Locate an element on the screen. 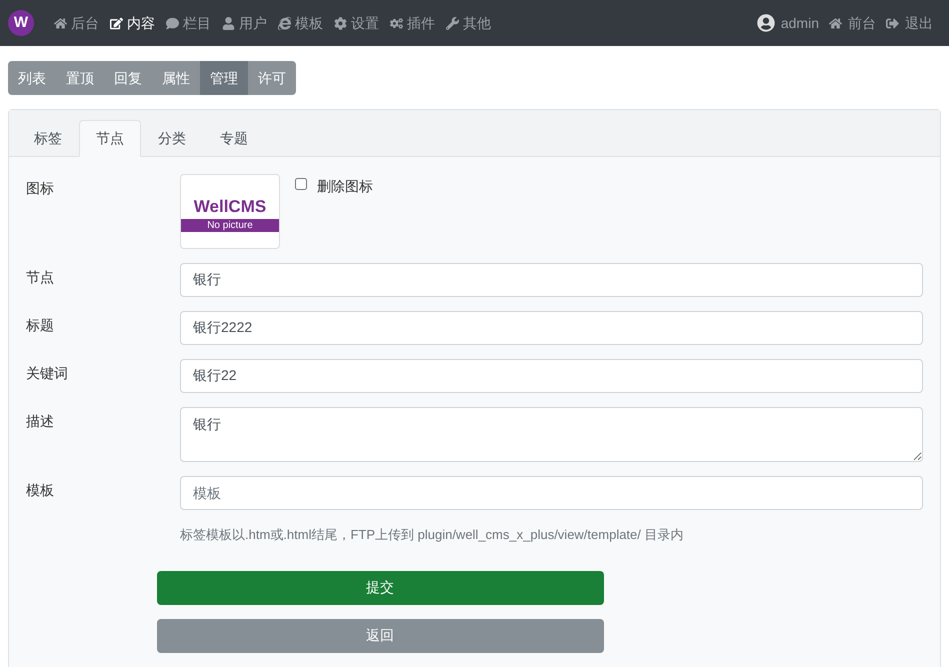  input-field: 银行 is located at coordinates (551, 280).